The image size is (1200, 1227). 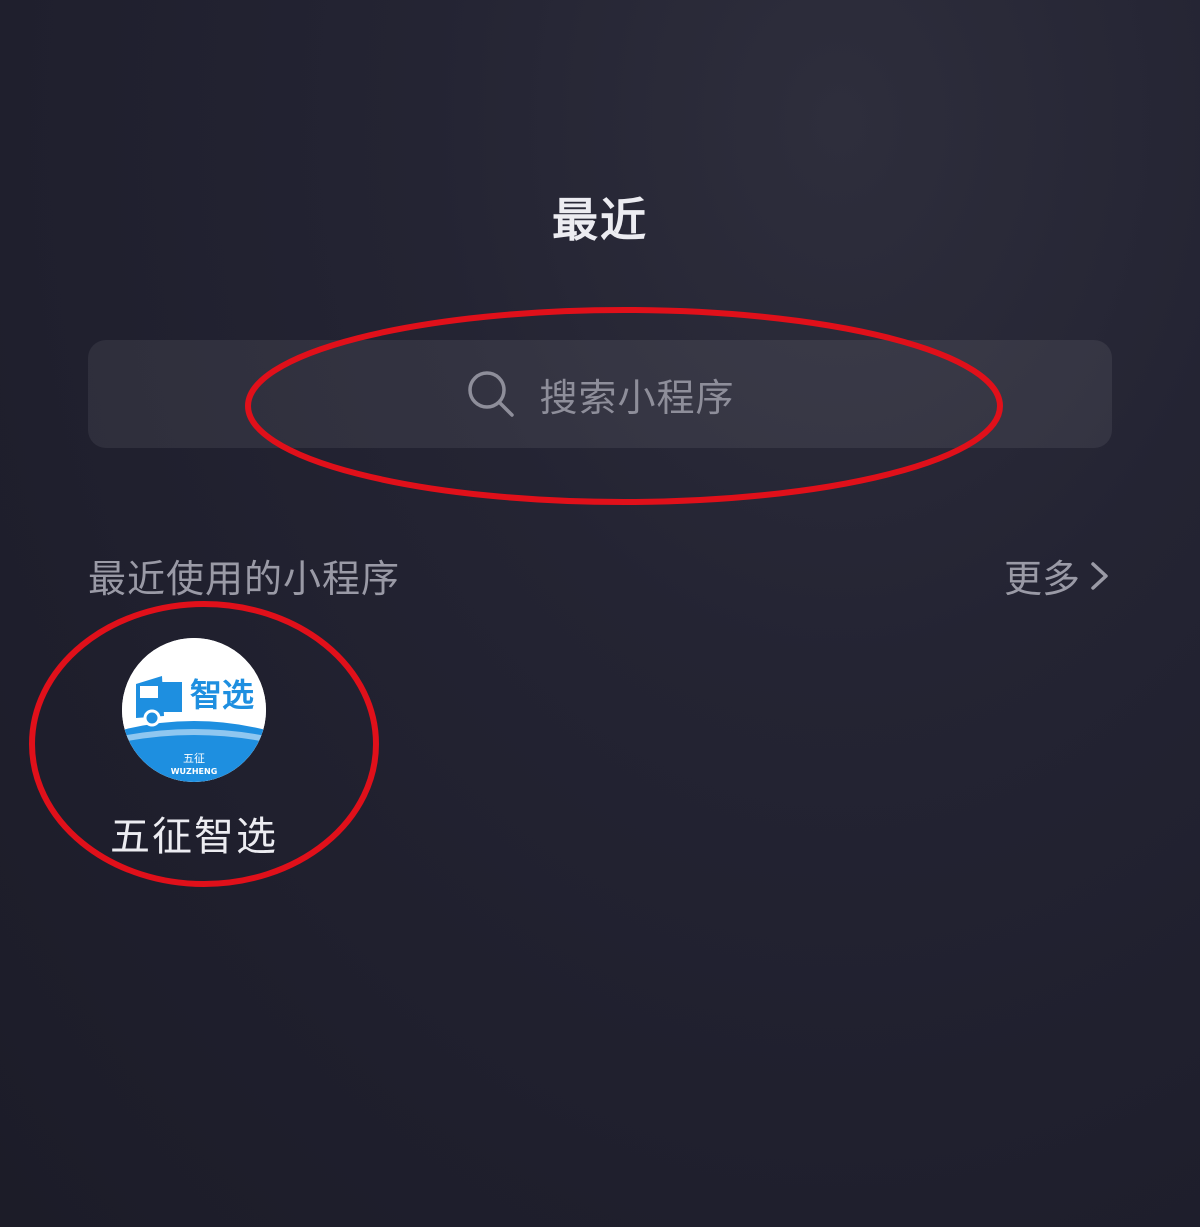 I want to click on logo-brand: WUZHENG, so click(x=194, y=771).